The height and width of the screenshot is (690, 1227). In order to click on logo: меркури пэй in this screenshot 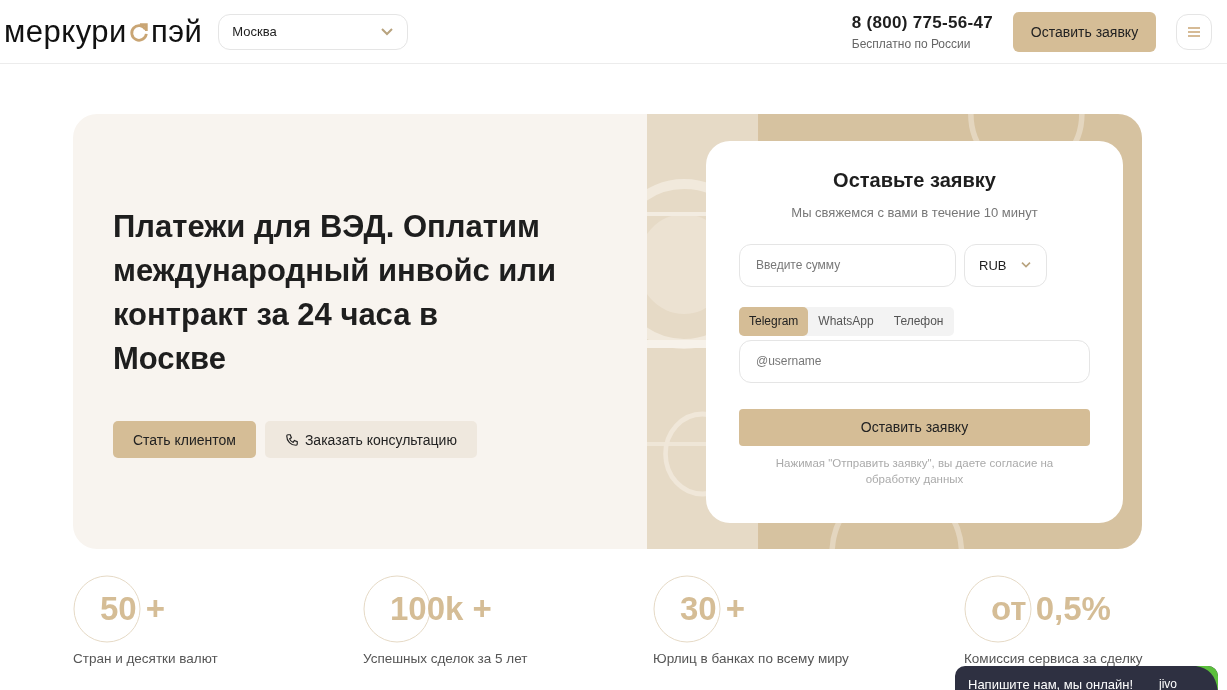, I will do `click(103, 31)`.